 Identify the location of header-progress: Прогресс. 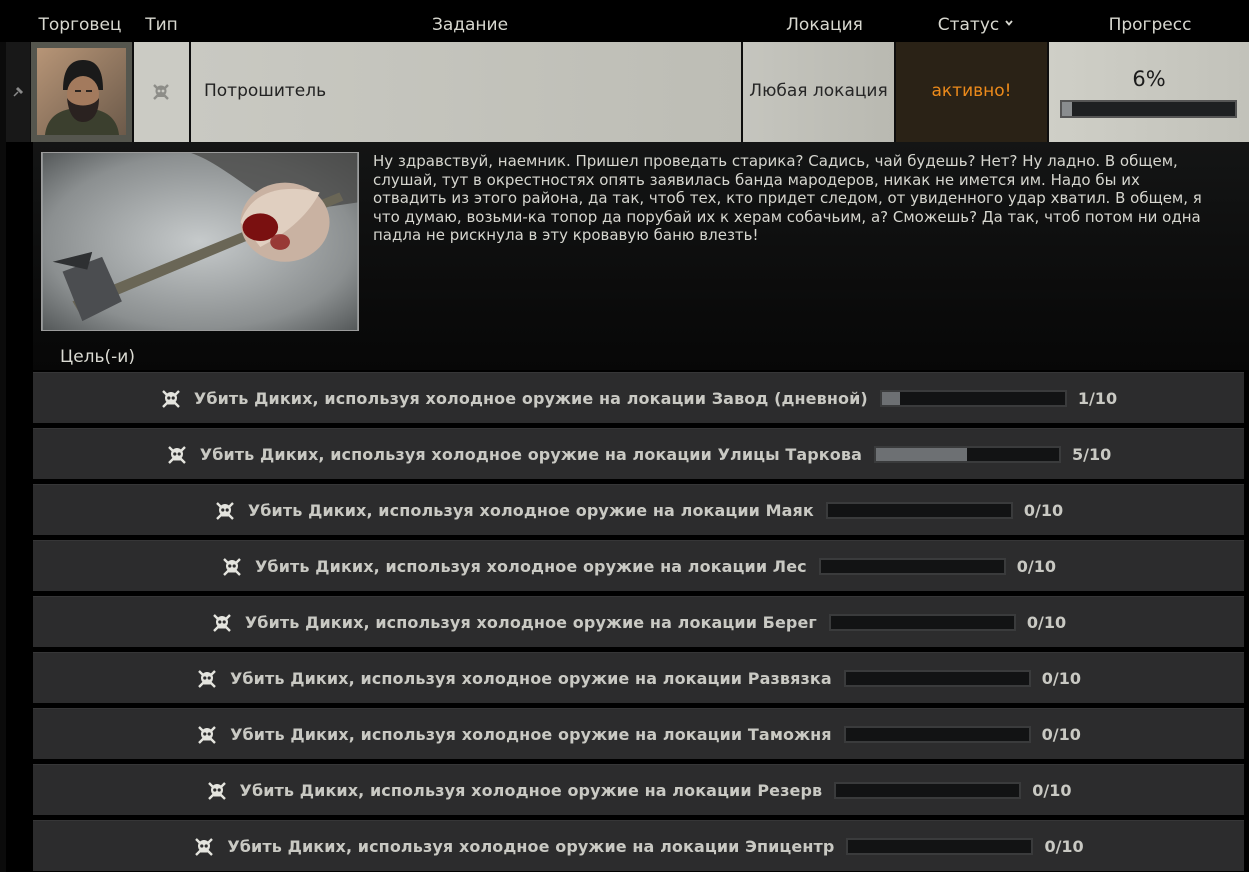
(1149, 21).